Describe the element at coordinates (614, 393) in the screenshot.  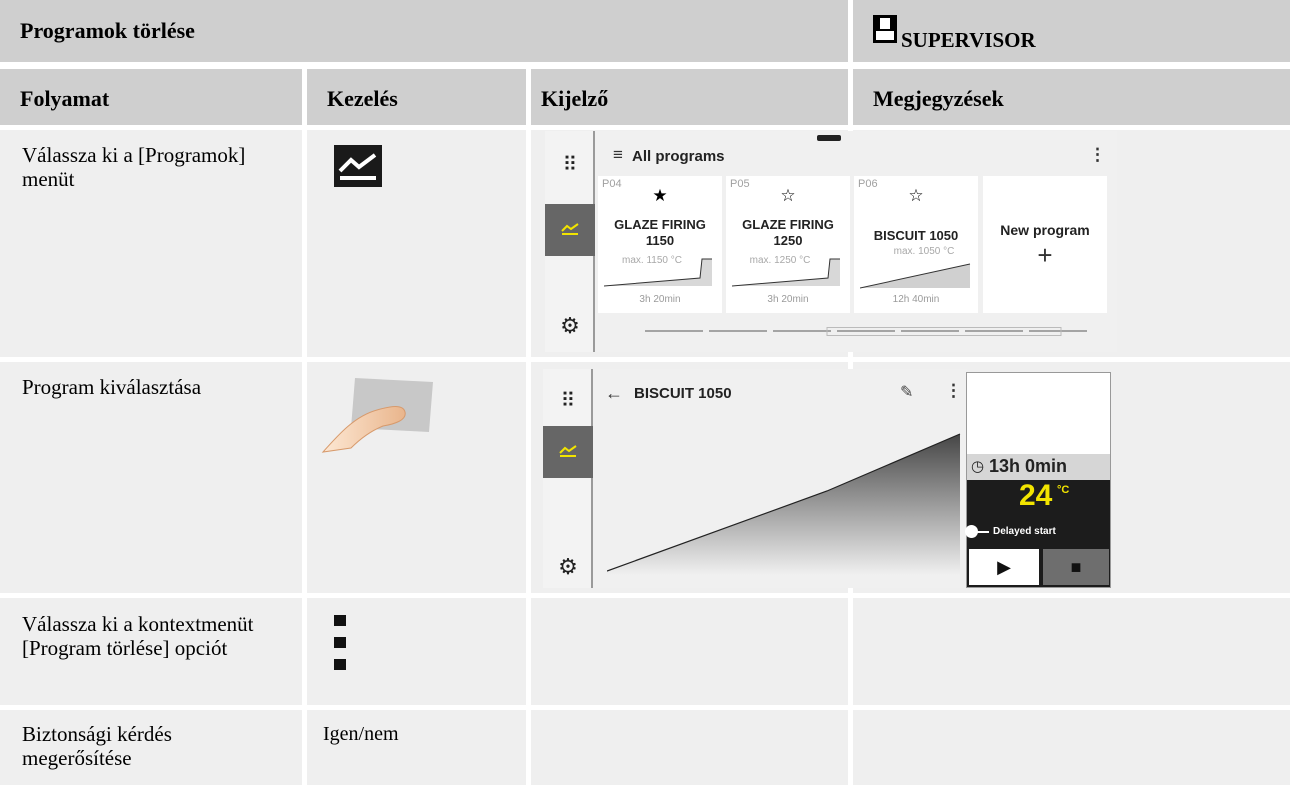
I see `back-arrow-icon: ←` at that location.